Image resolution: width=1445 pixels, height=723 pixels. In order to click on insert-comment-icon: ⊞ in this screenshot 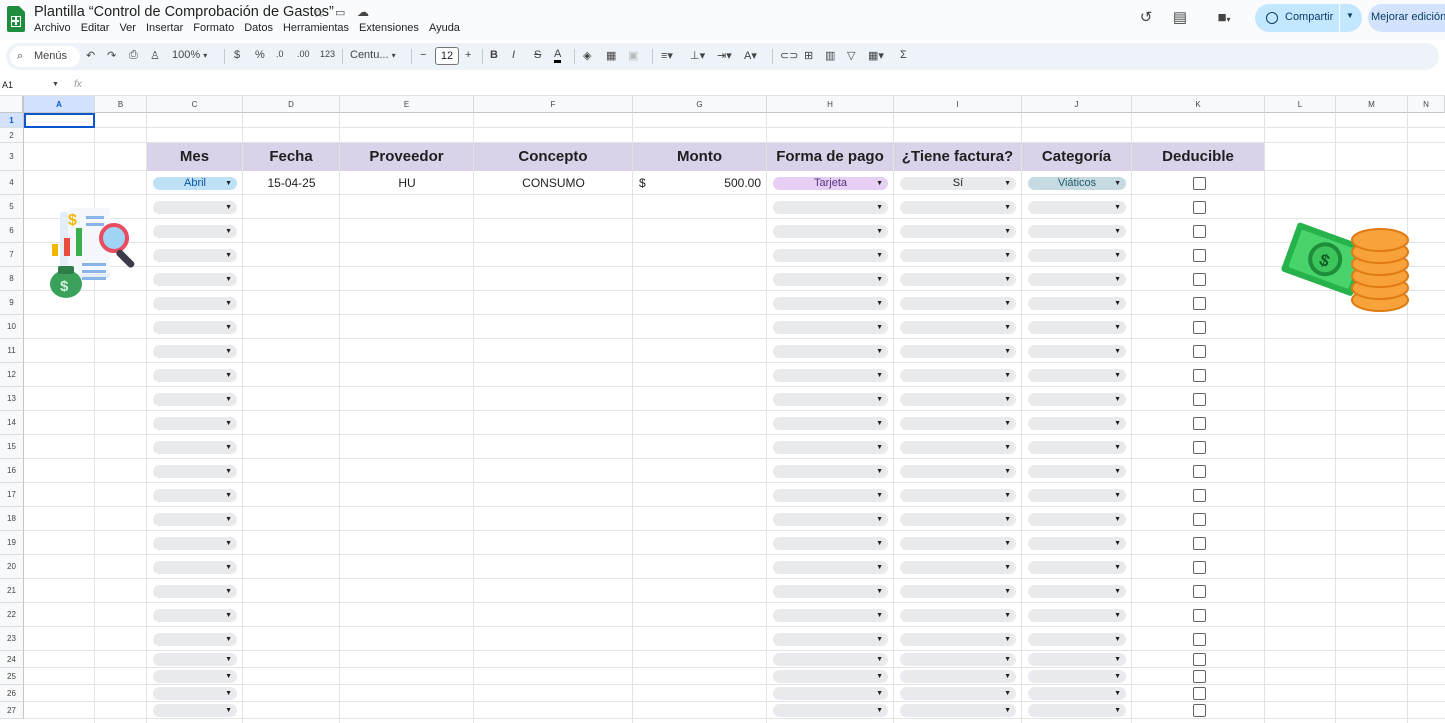, I will do `click(808, 55)`.